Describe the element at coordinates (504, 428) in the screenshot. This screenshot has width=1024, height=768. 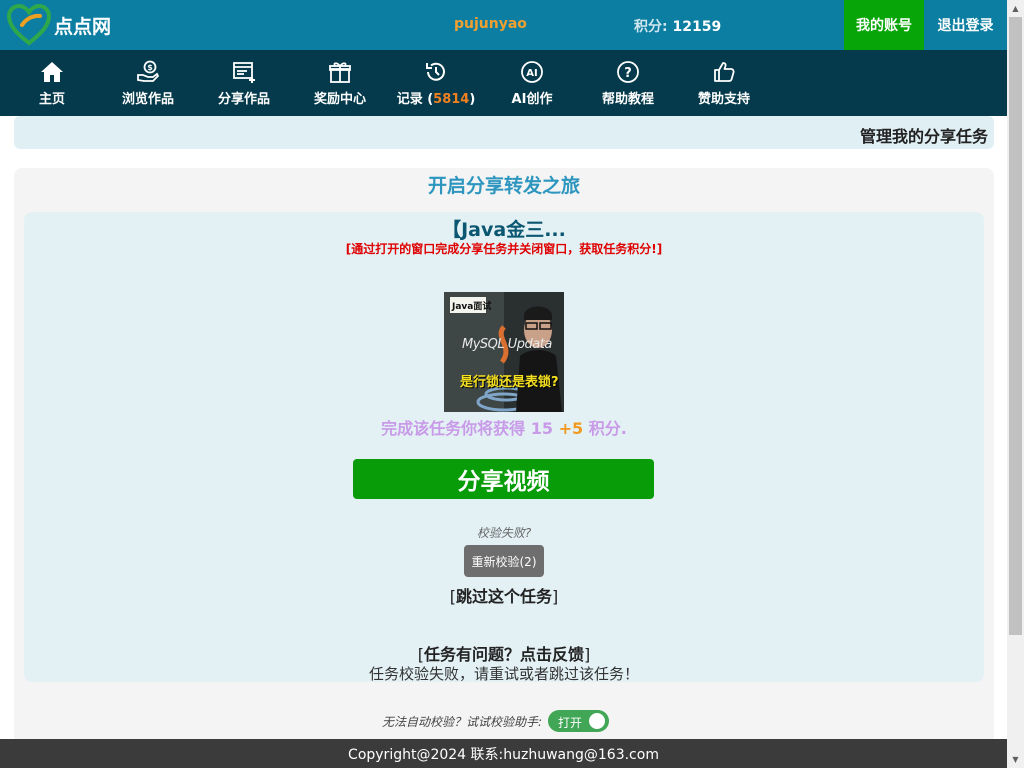
I see `reward-text: 完成该任务你将获得 15 +5 积分.` at that location.